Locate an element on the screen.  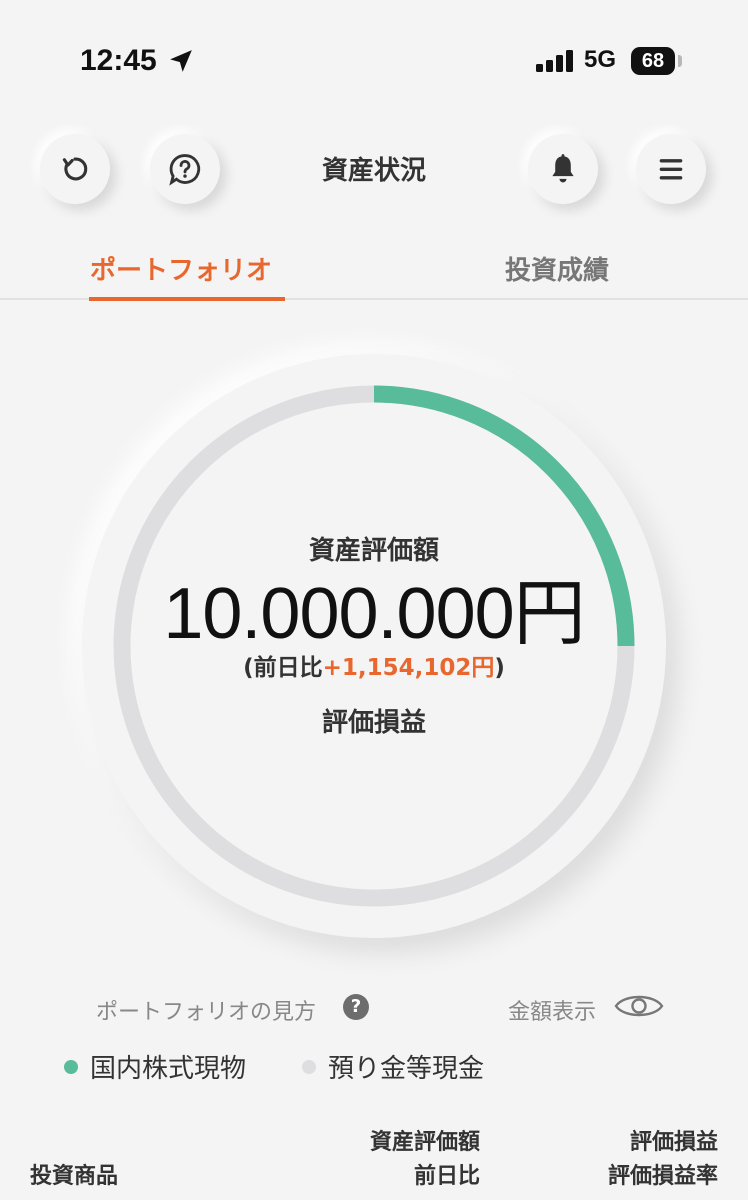
daily-change-prefix: (前日比 is located at coordinates (283, 668).